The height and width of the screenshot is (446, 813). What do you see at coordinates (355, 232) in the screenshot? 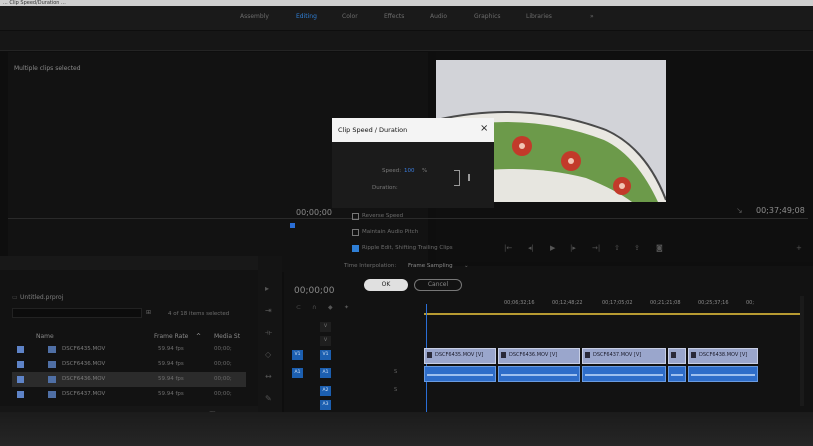
I see `maintain-audio-pitch-checkbox` at bounding box center [355, 232].